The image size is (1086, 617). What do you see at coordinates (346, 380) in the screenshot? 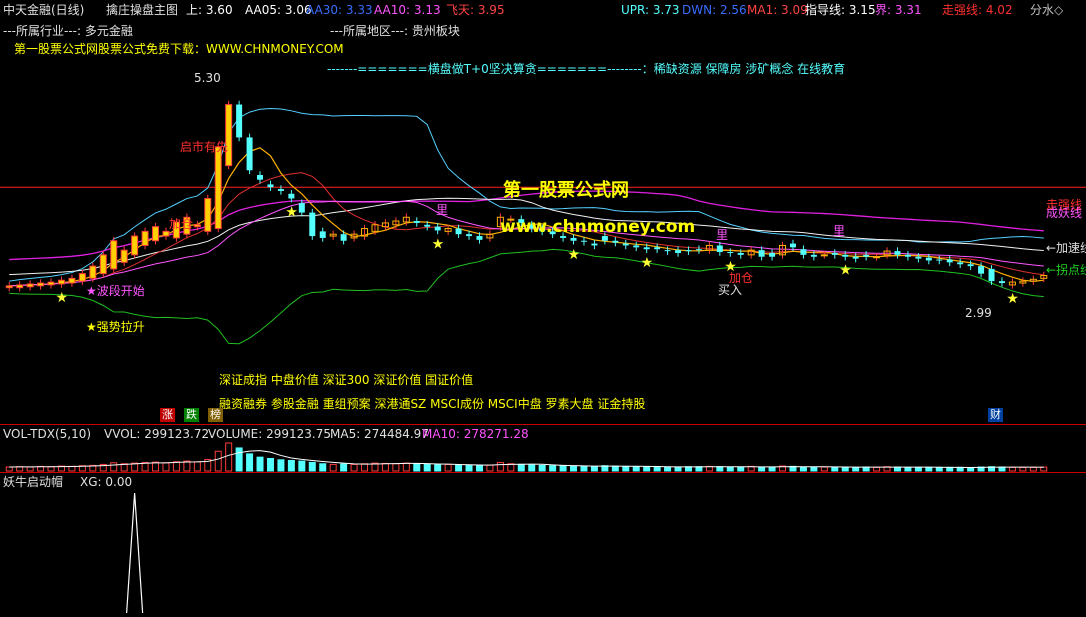
I see `block-line-1: 深证成指 中盘价值 深证300 深证价值 国证价值` at bounding box center [346, 380].